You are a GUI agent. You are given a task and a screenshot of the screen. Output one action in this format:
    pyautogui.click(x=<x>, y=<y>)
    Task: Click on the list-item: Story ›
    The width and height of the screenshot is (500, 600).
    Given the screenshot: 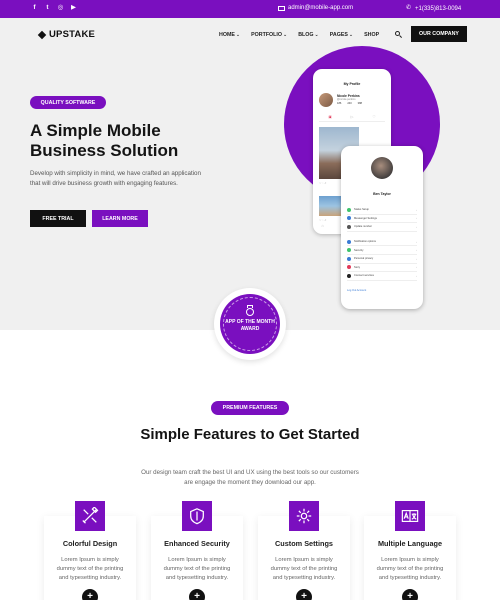 What is the action you would take?
    pyautogui.click(x=382, y=268)
    